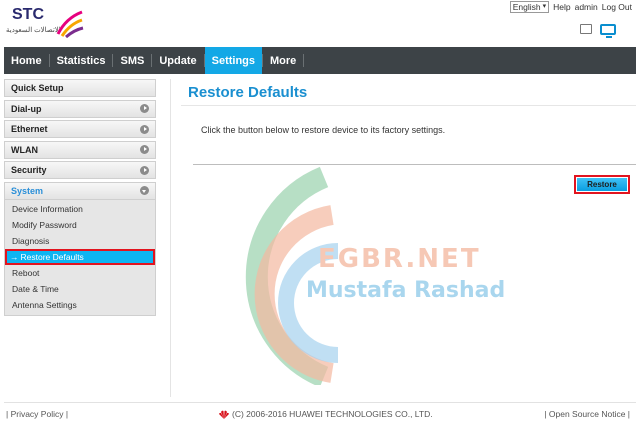 The height and width of the screenshot is (436, 638). I want to click on nav-separator, so click(304, 60).